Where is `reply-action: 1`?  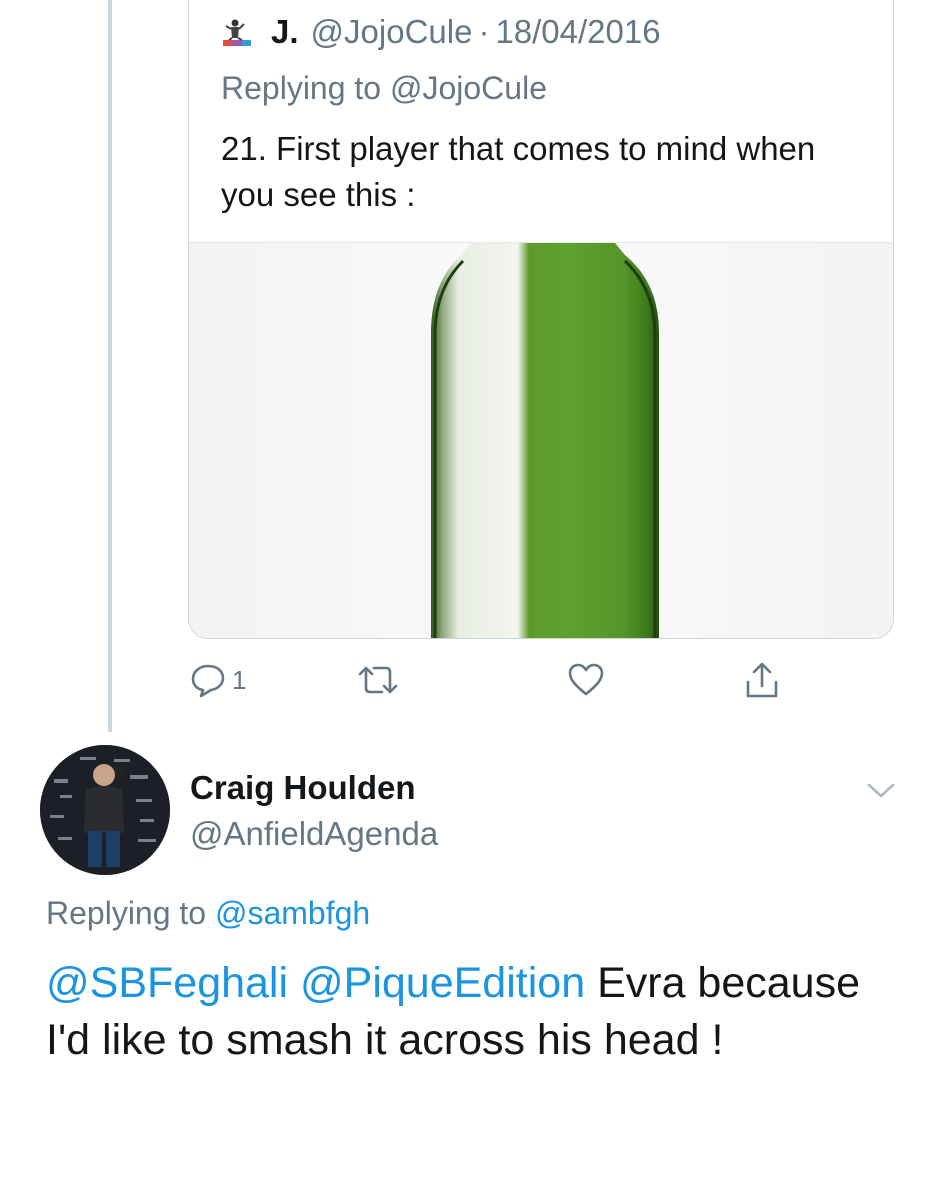
reply-action: 1 is located at coordinates (217, 680).